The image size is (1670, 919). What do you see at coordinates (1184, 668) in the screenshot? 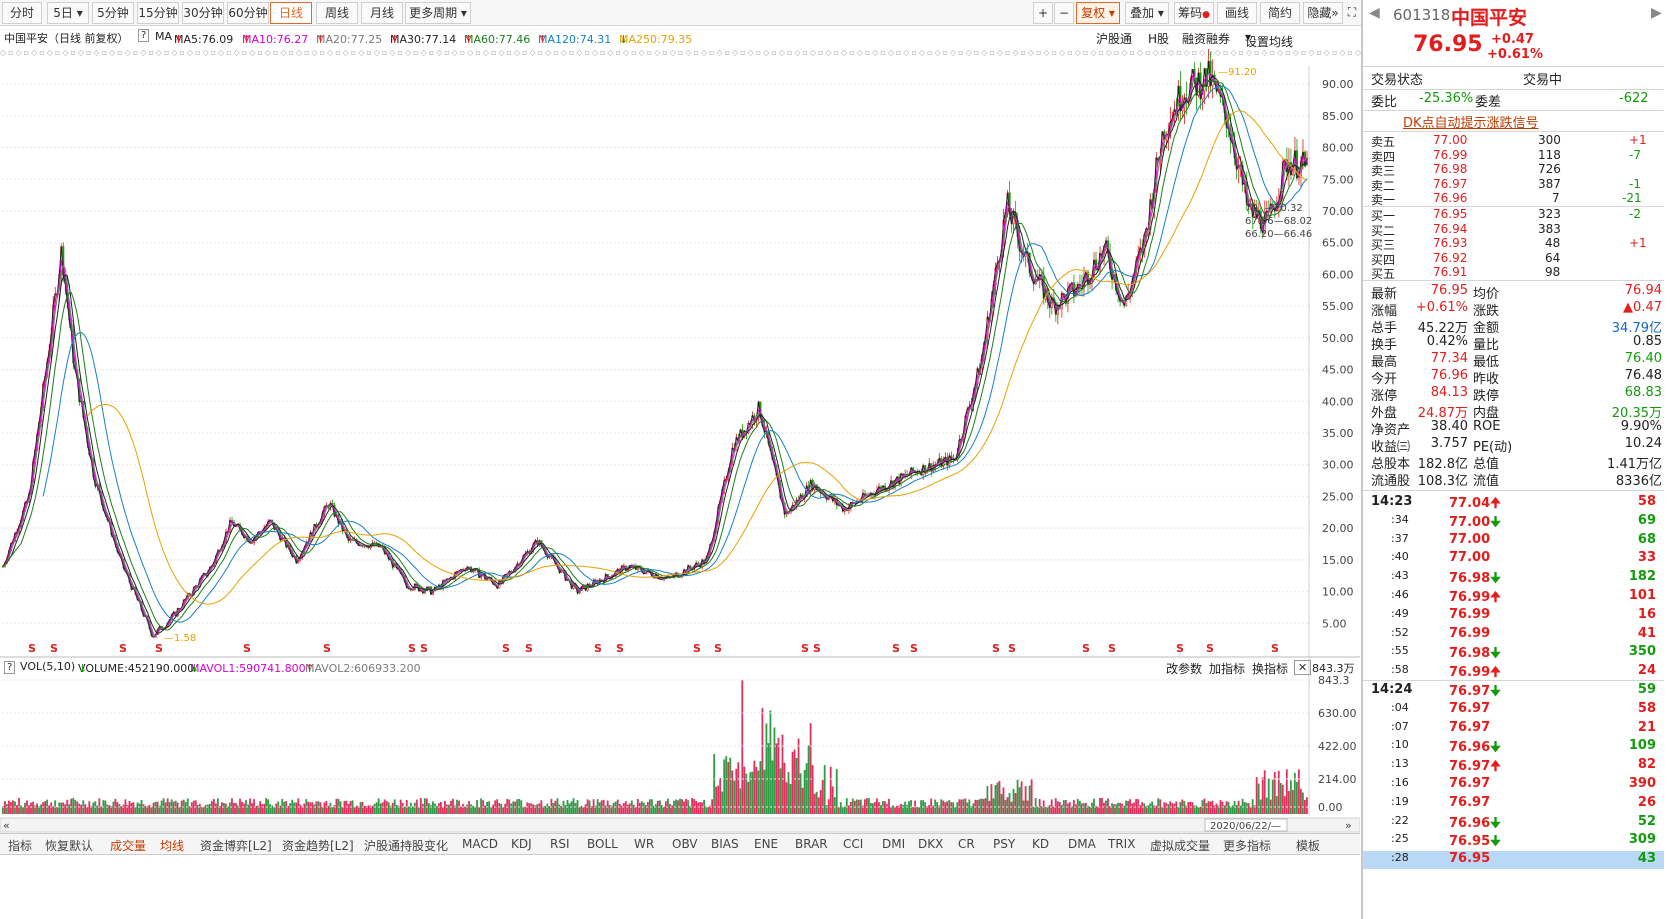
I see `change-params-button: 改参数` at bounding box center [1184, 668].